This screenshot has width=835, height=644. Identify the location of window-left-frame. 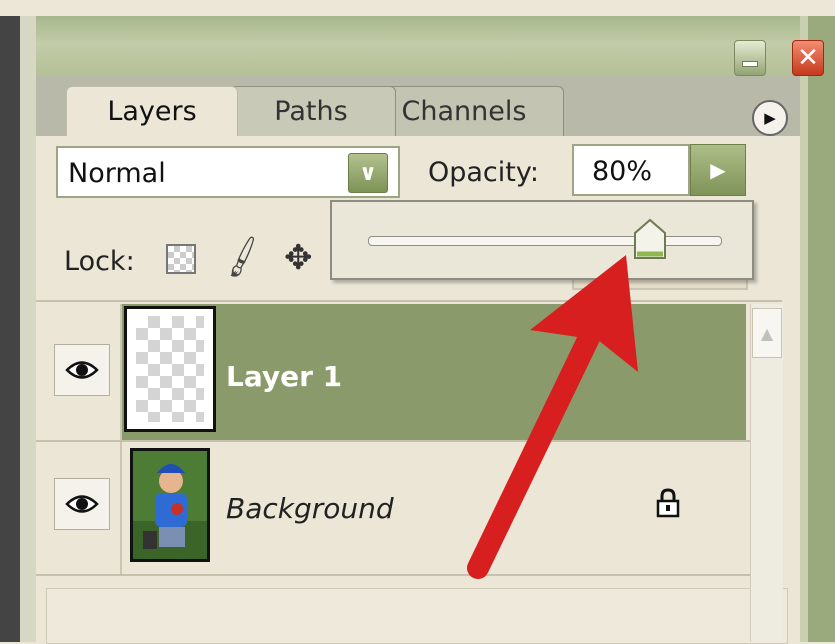
(28, 329).